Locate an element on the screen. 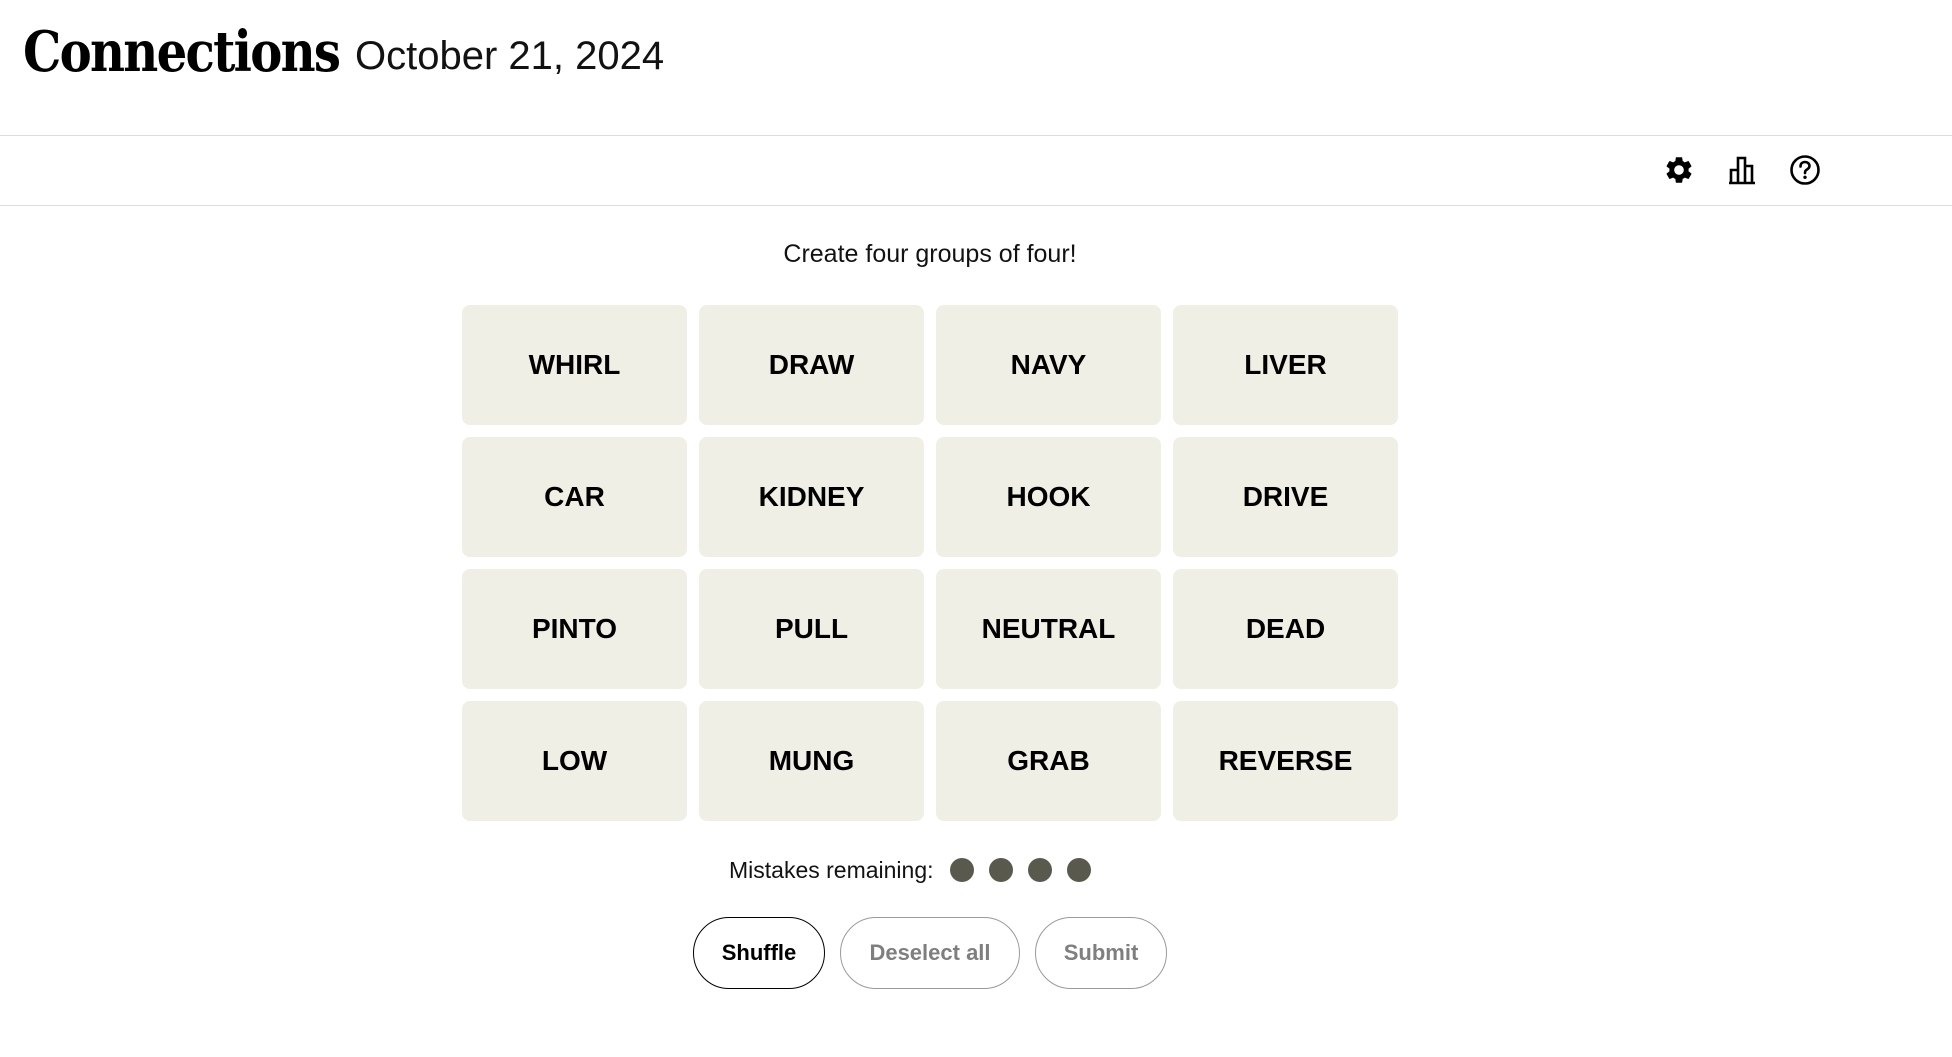  word-tile: DRAW is located at coordinates (811, 365).